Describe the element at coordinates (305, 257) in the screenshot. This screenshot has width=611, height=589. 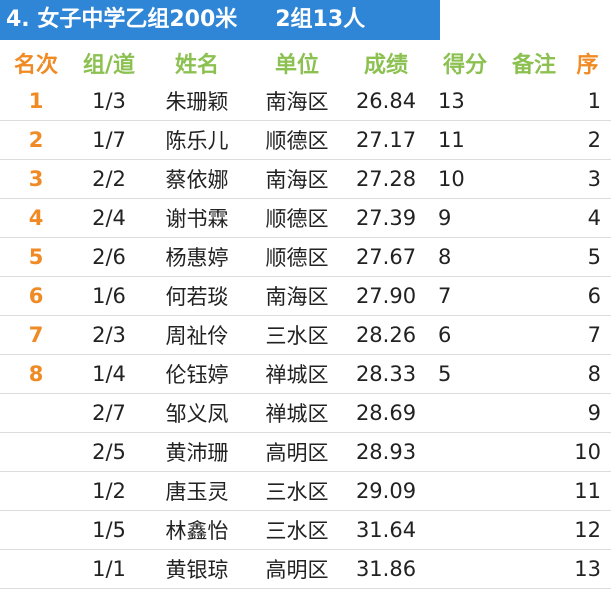
I see `table-row: 5 2/6 杨惠婷 顺德区 27.67 8 5` at that location.